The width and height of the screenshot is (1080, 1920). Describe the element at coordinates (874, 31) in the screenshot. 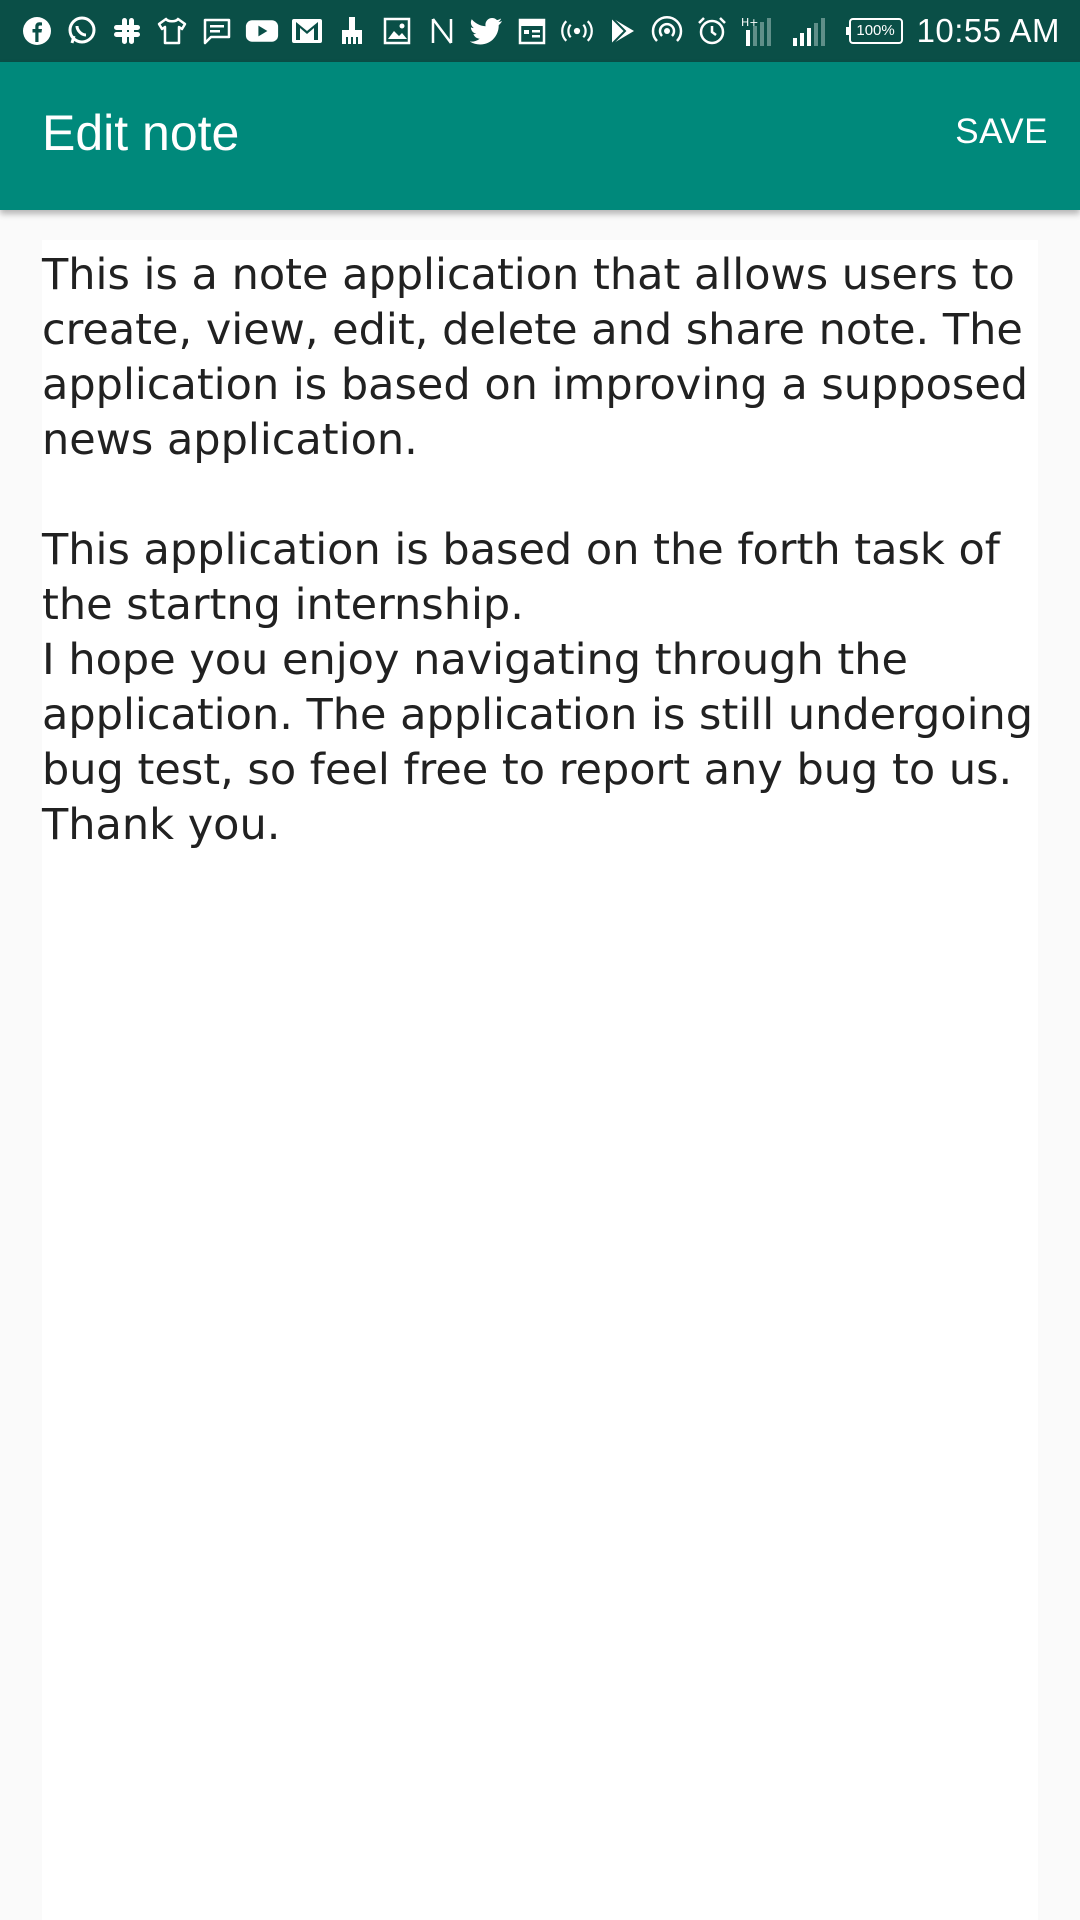

I see `battery-icon: 100%` at that location.